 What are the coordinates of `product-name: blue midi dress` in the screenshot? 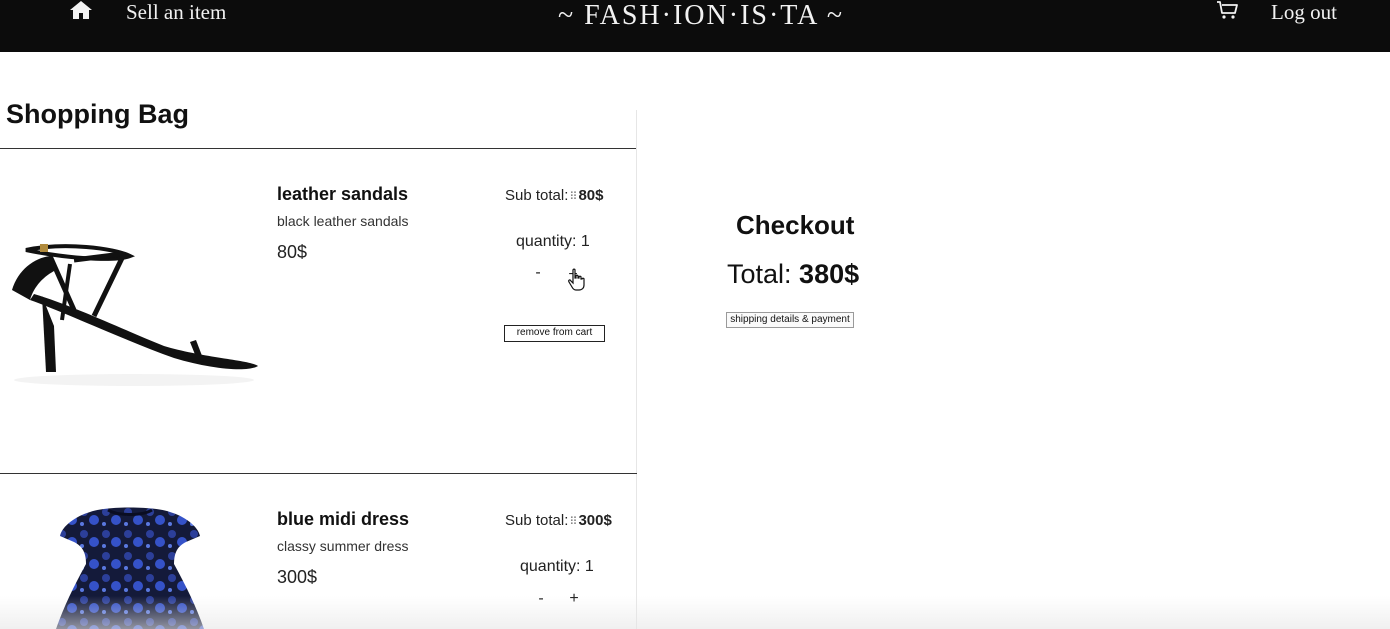 It's located at (343, 519).